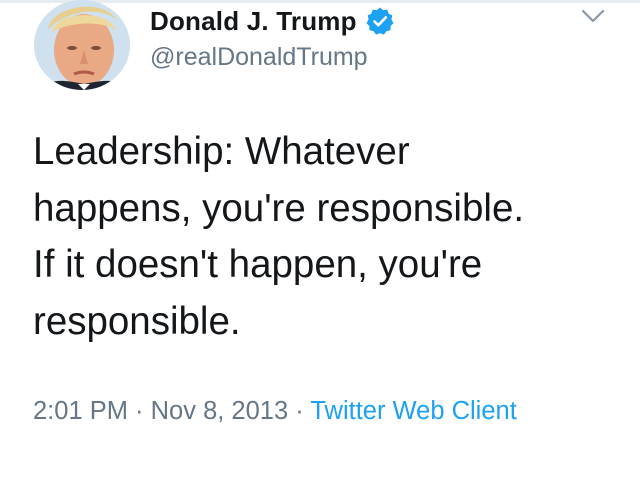  I want to click on chevron-down-icon, so click(593, 17).